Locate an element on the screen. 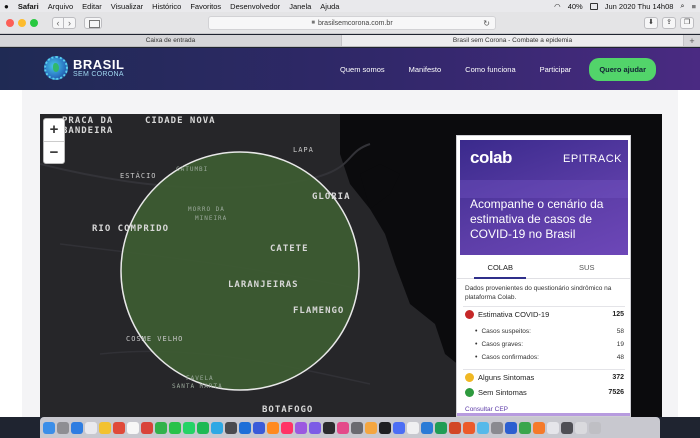 Image resolution: width=700 pixels, height=438 pixels. spotlight-icon: ⌕ is located at coordinates (682, 6).